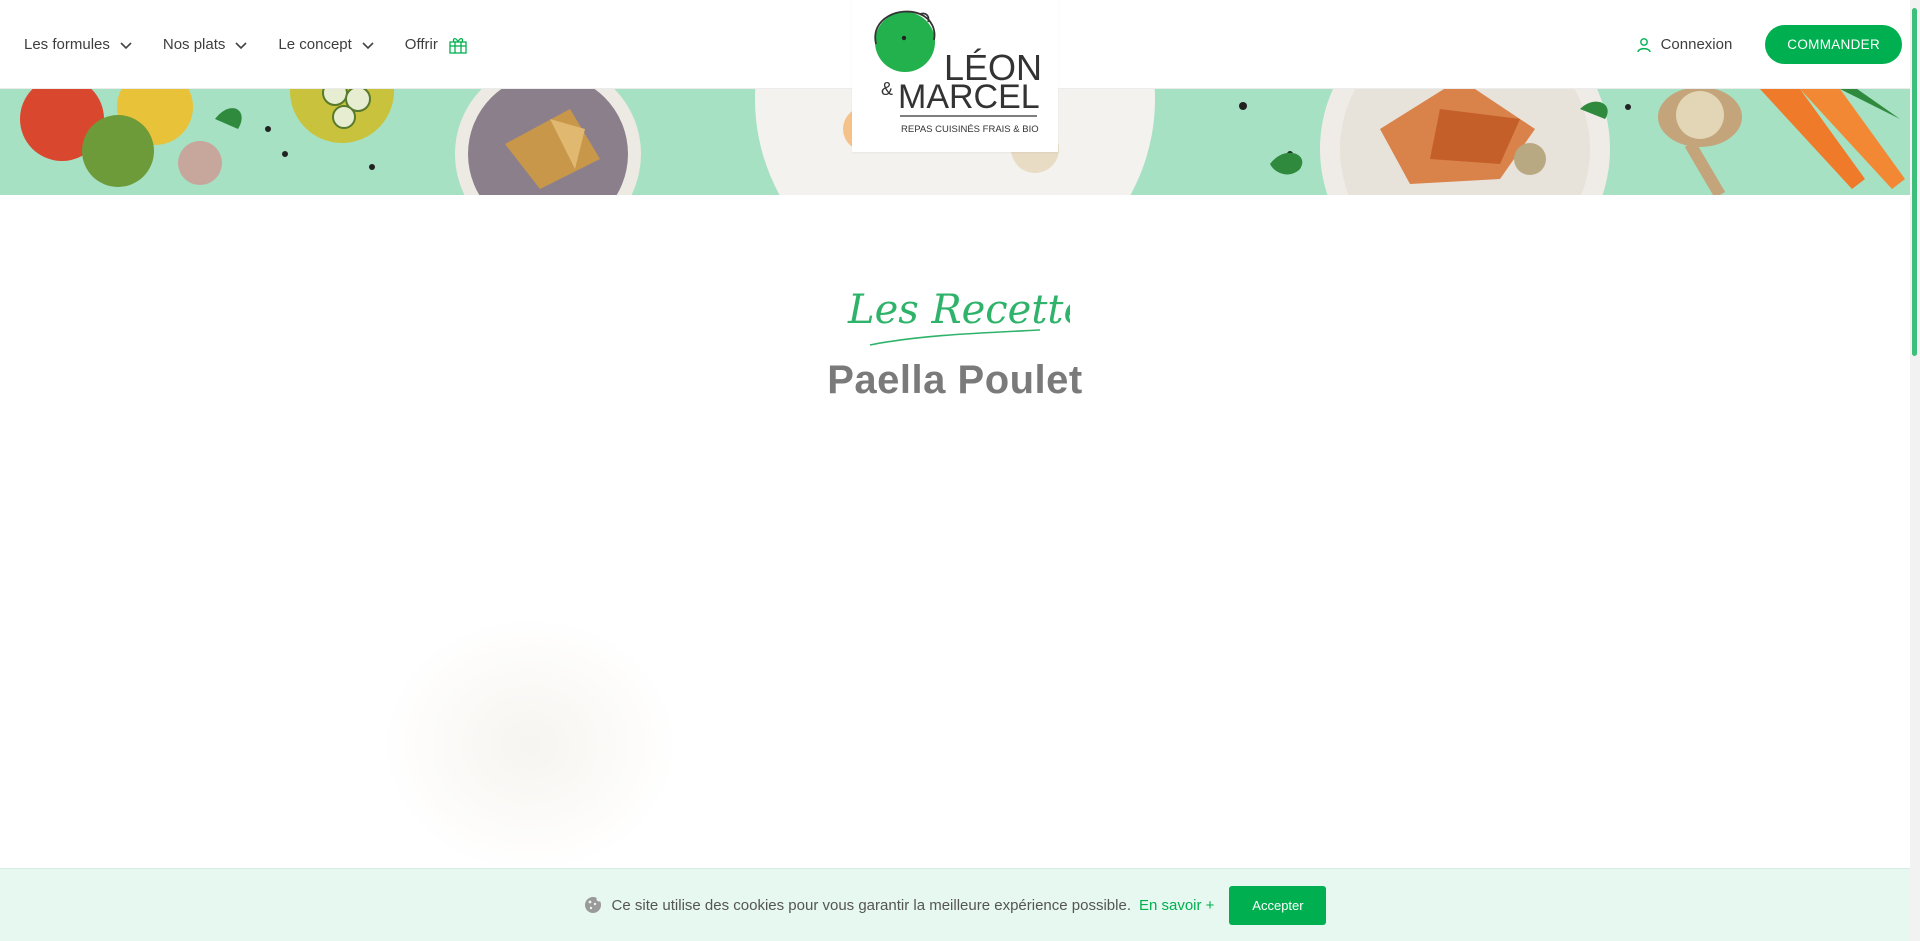 This screenshot has height=941, width=1920. Describe the element at coordinates (421, 44) in the screenshot. I see `nav-item-label: Offrir` at that location.